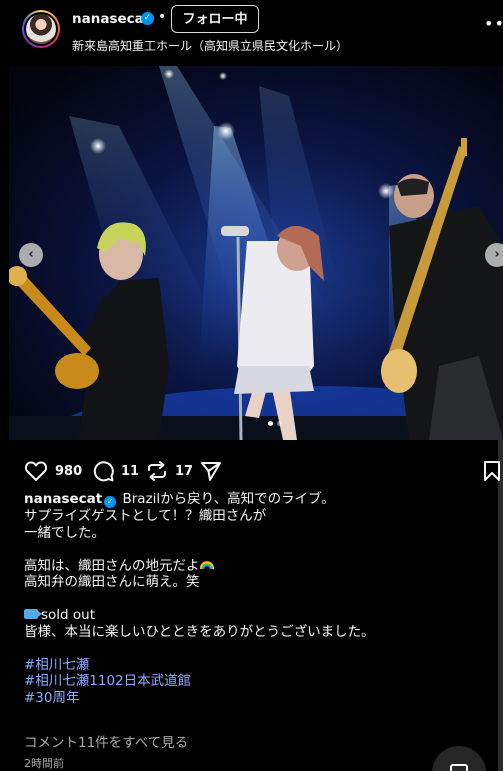  Describe the element at coordinates (145, 516) in the screenshot. I see `caption-text: サプライズゲストとして！？織田さんが` at that location.